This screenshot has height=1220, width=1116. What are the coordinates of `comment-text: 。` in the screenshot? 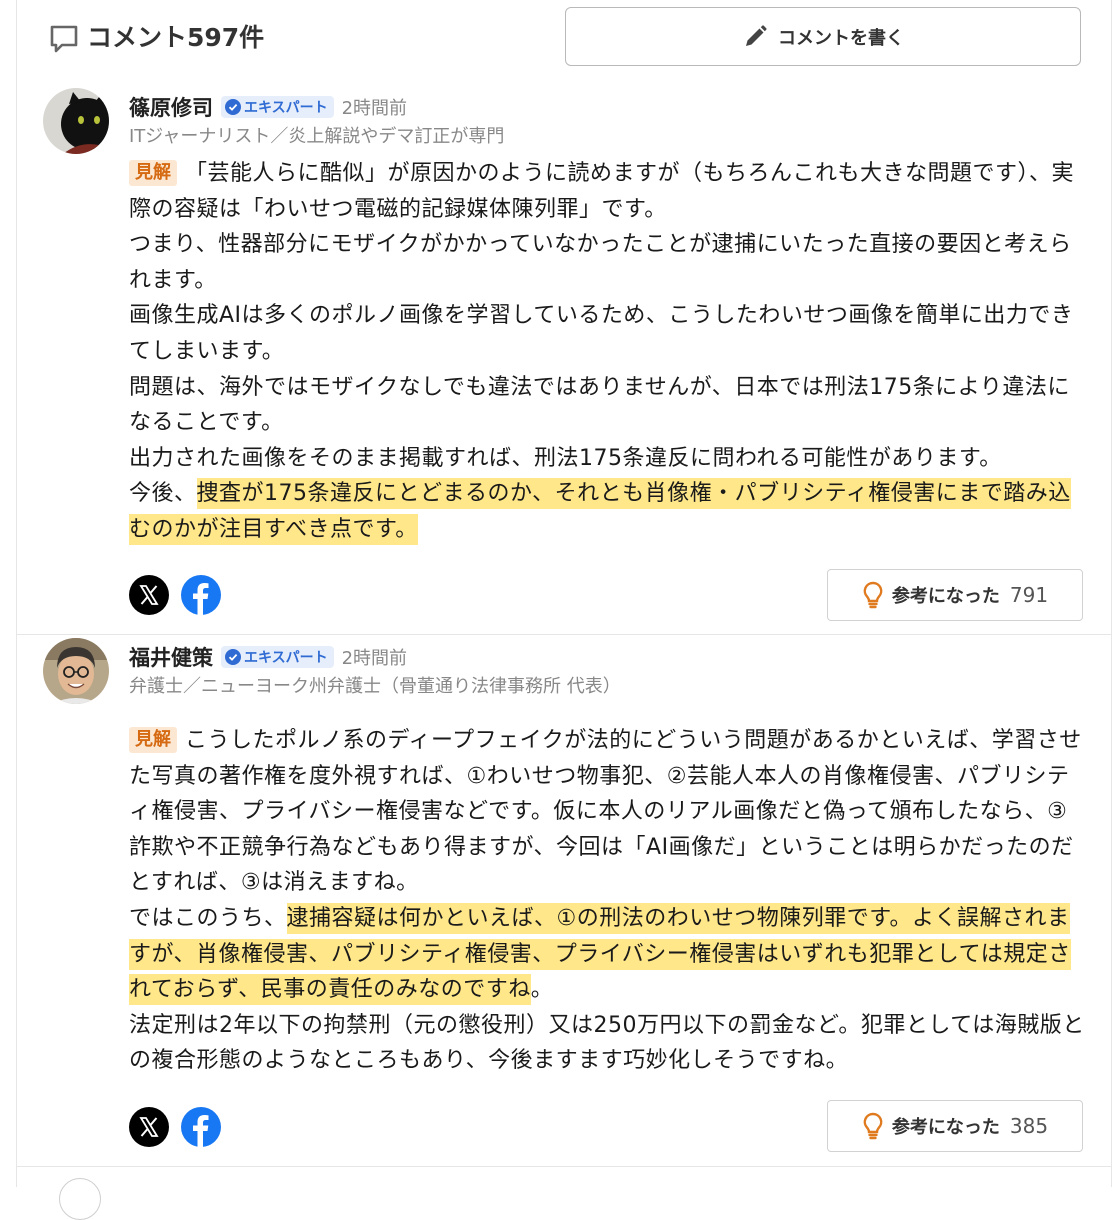 It's located at (542, 990).